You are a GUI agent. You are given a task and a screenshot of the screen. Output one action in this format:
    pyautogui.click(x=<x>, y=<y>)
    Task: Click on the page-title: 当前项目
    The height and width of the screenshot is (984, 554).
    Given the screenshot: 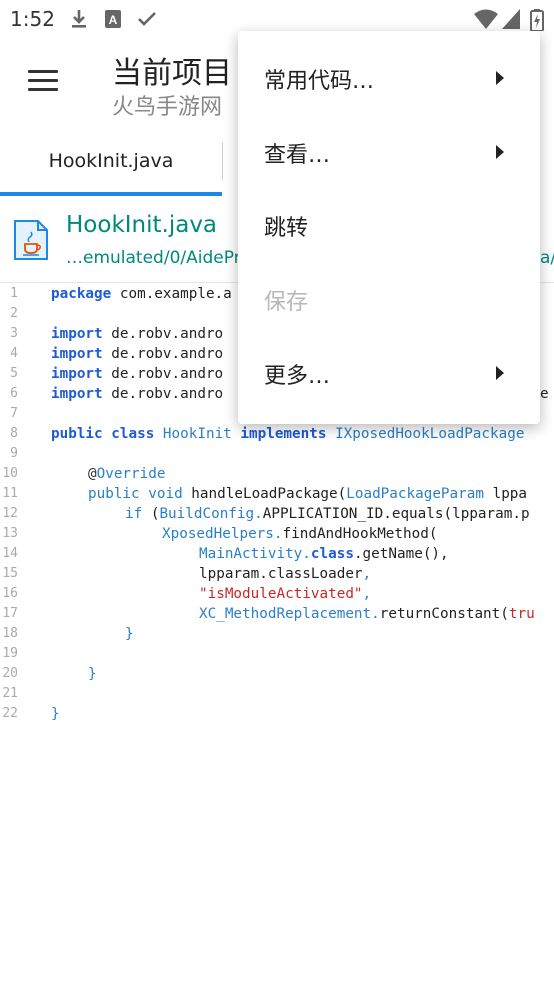 What is the action you would take?
    pyautogui.click(x=172, y=73)
    